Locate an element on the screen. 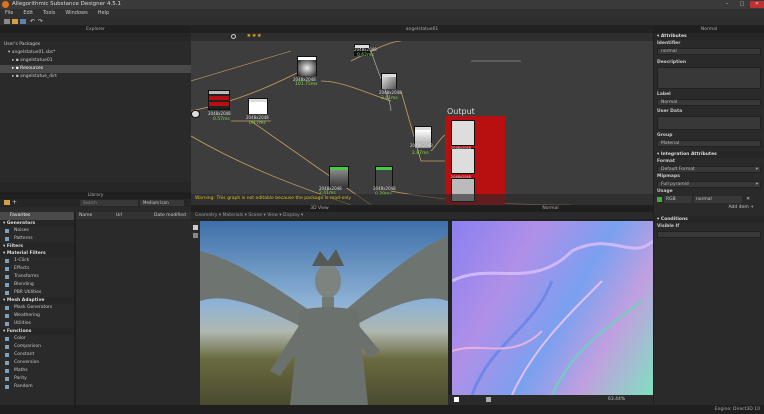  library-category-material-filters: ▾ Material Filters is located at coordinates (37, 253).